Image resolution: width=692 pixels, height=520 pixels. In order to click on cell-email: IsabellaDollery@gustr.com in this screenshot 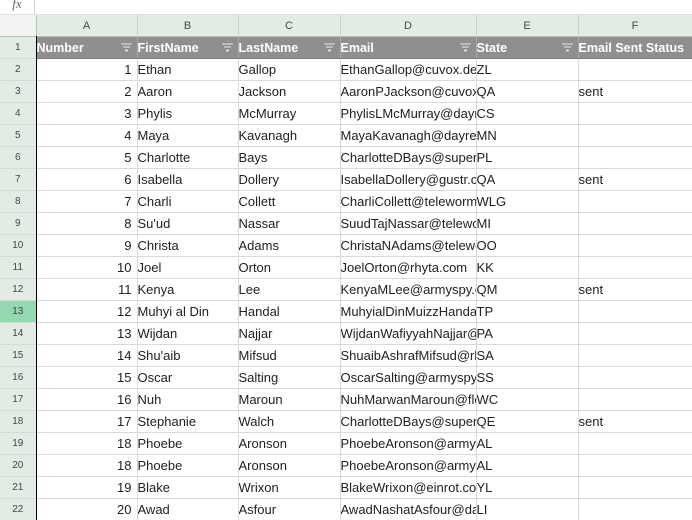, I will do `click(408, 179)`.